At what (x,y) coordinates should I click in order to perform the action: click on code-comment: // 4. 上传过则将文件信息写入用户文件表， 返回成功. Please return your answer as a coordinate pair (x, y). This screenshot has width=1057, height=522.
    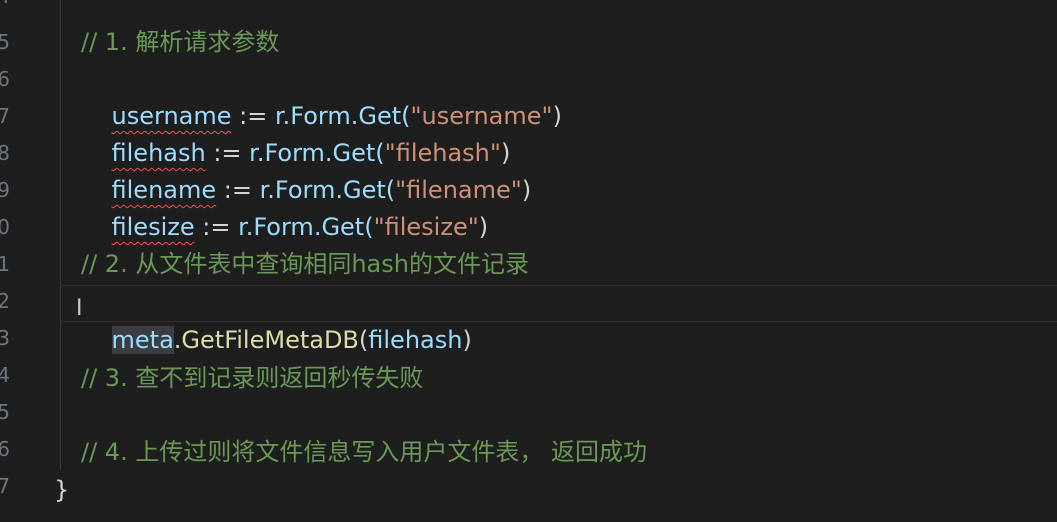
    Looking at the image, I should click on (364, 452).